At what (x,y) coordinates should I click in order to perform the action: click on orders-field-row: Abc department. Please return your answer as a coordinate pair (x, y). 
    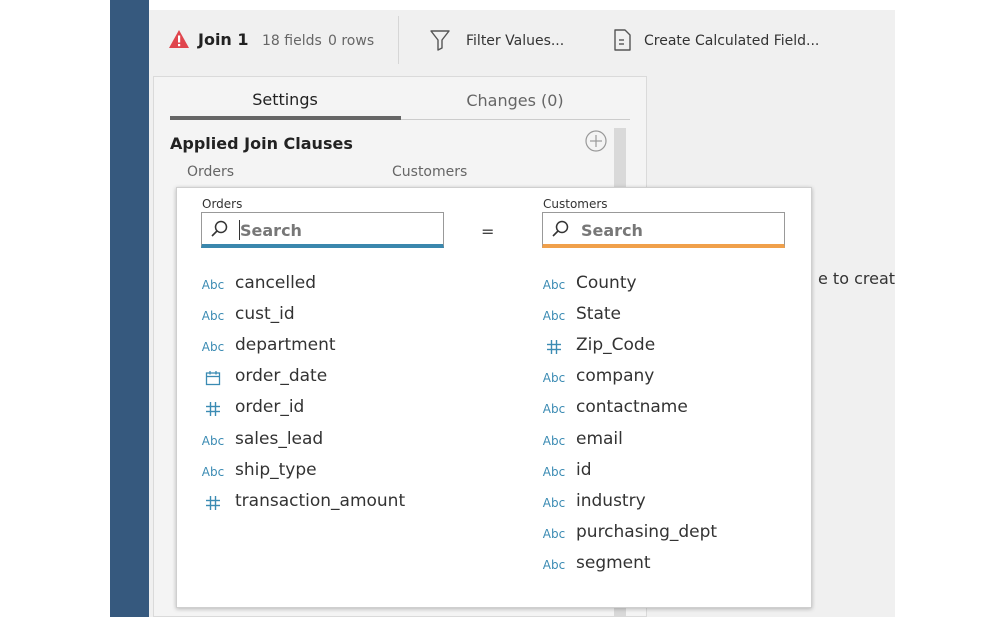
    Looking at the image, I should click on (320, 351).